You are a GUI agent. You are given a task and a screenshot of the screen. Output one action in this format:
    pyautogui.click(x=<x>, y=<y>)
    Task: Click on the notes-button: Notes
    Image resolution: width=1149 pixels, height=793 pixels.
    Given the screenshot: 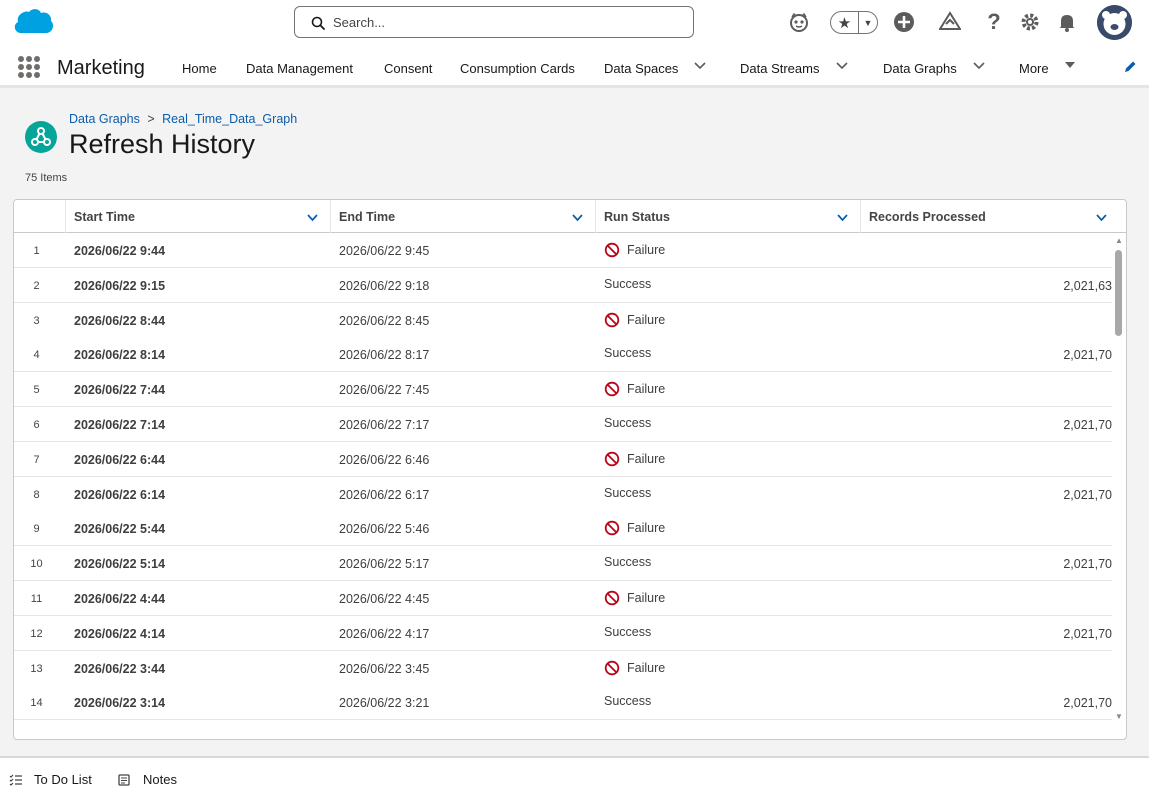 What is the action you would take?
    pyautogui.click(x=147, y=779)
    